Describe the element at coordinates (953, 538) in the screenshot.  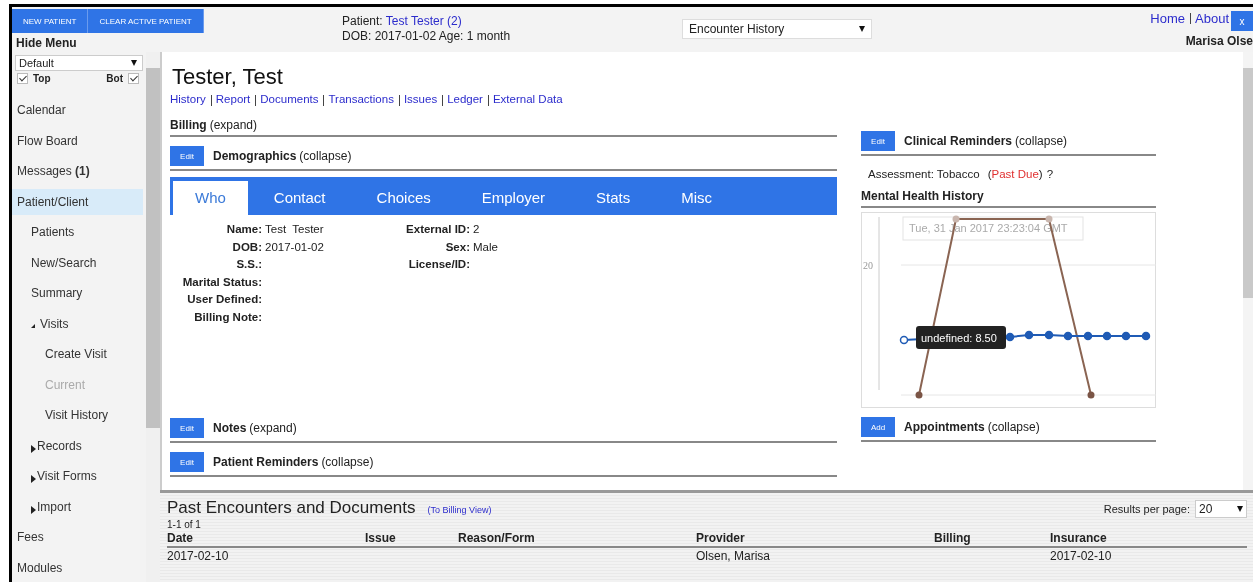
I see `column-header: Billing` at that location.